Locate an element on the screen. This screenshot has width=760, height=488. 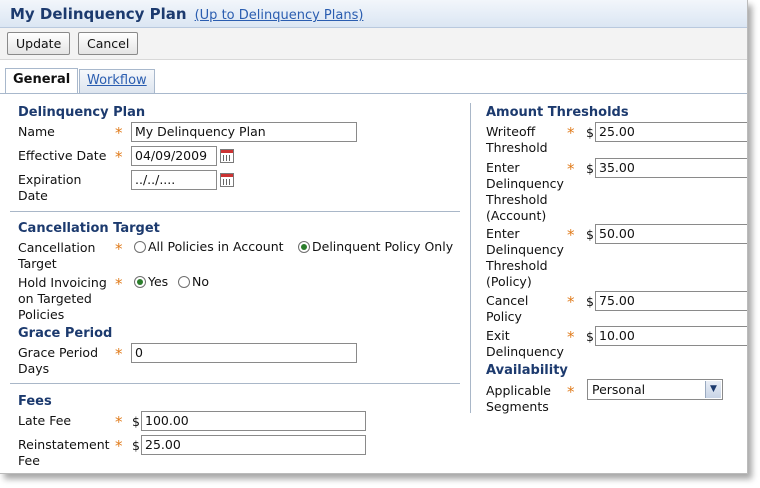
hold-invoicing-yes-label: Yes is located at coordinates (158, 281).